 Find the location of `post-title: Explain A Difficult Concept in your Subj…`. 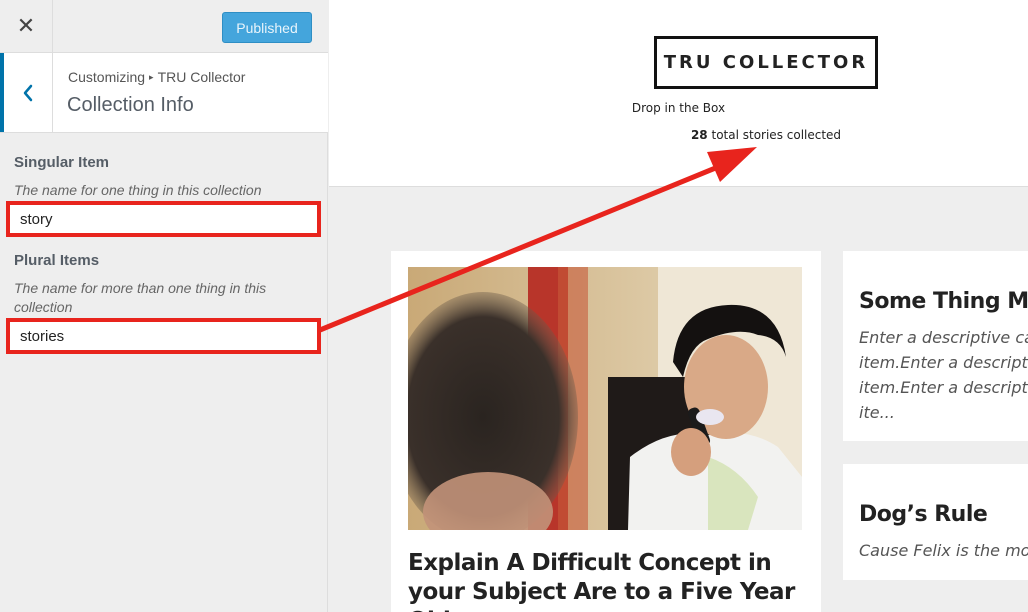

post-title: Explain A Difficult Concept in your Subj… is located at coordinates (608, 580).